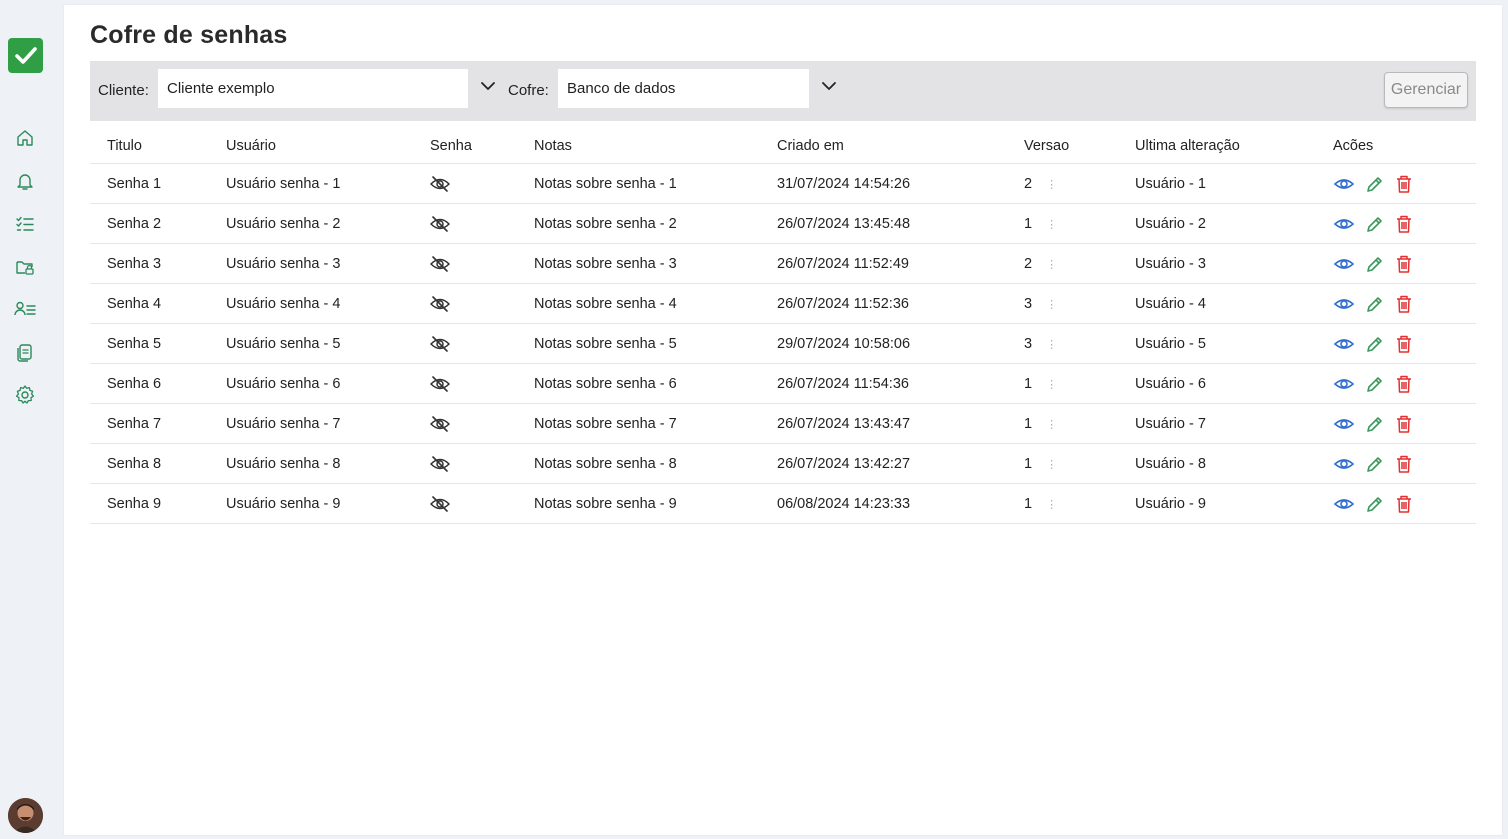  I want to click on cell-version: 3 ⋮, so click(1079, 343).